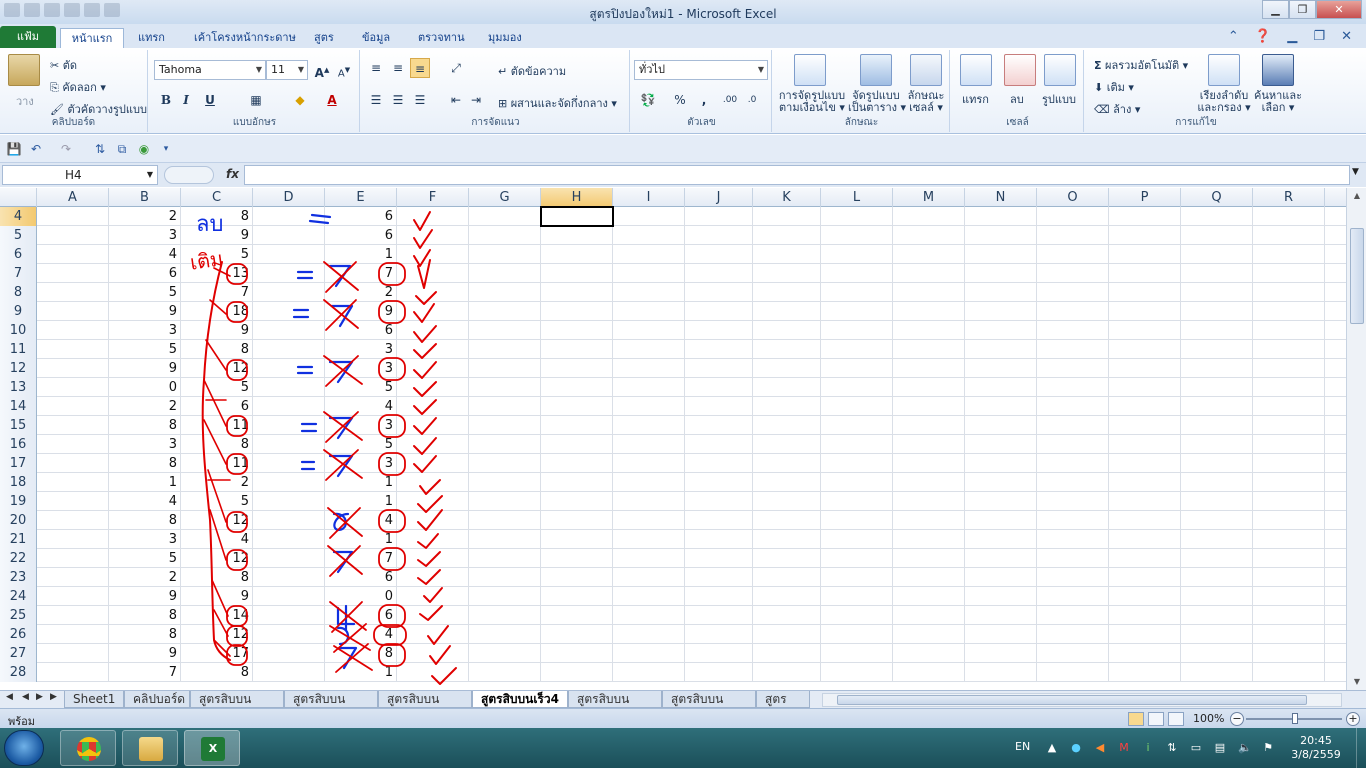  I want to click on tab-home: หน้าแรก, so click(92, 38).